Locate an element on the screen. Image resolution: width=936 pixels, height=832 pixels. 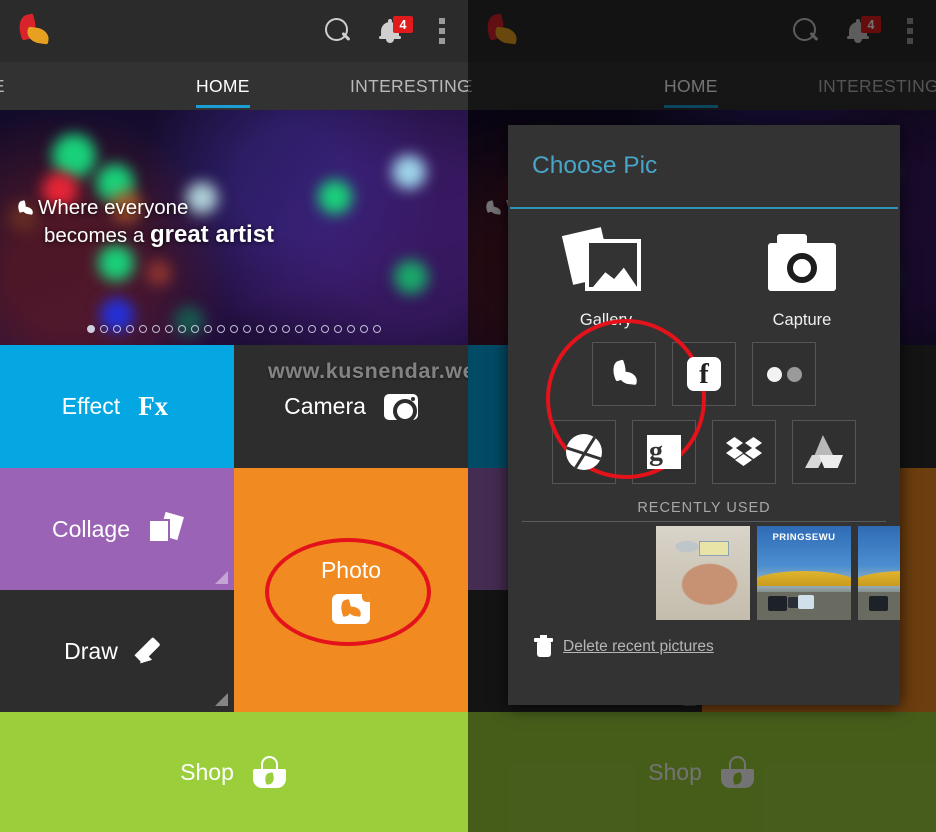
service-picasa is located at coordinates (584, 452).